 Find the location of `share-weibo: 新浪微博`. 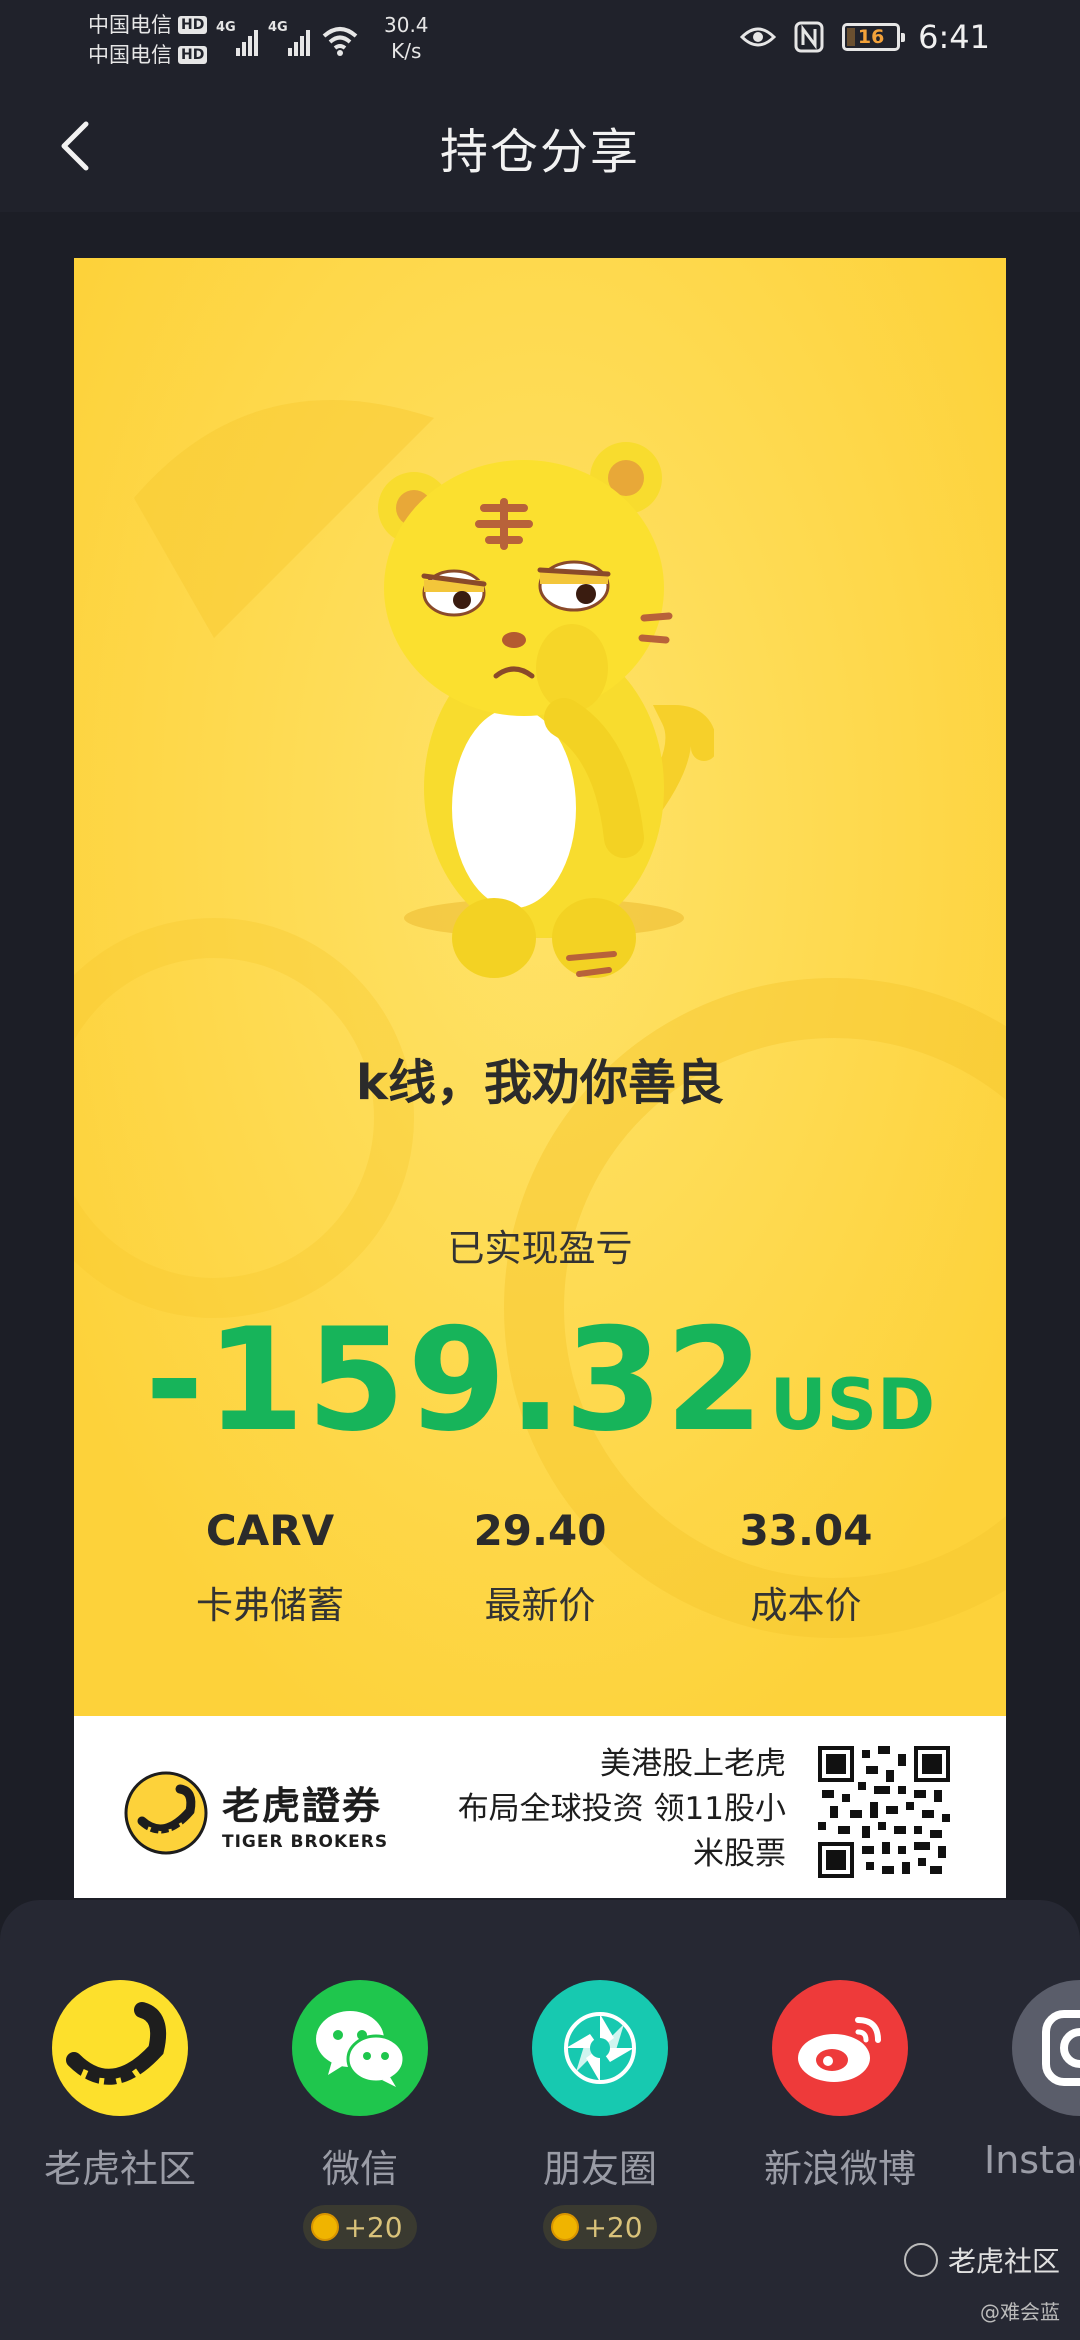

share-weibo: 新浪微博 is located at coordinates (840, 2086).